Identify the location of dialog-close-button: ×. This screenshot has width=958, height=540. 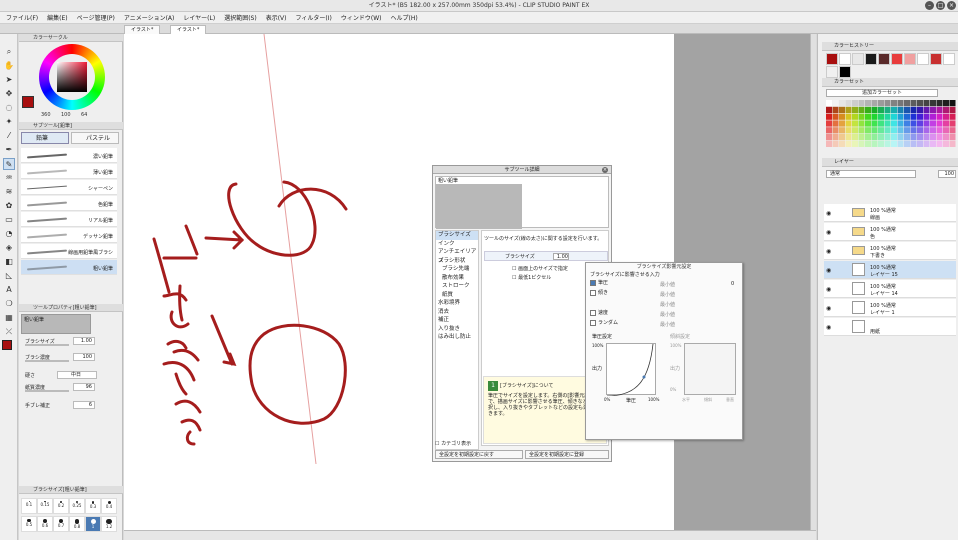
(605, 170).